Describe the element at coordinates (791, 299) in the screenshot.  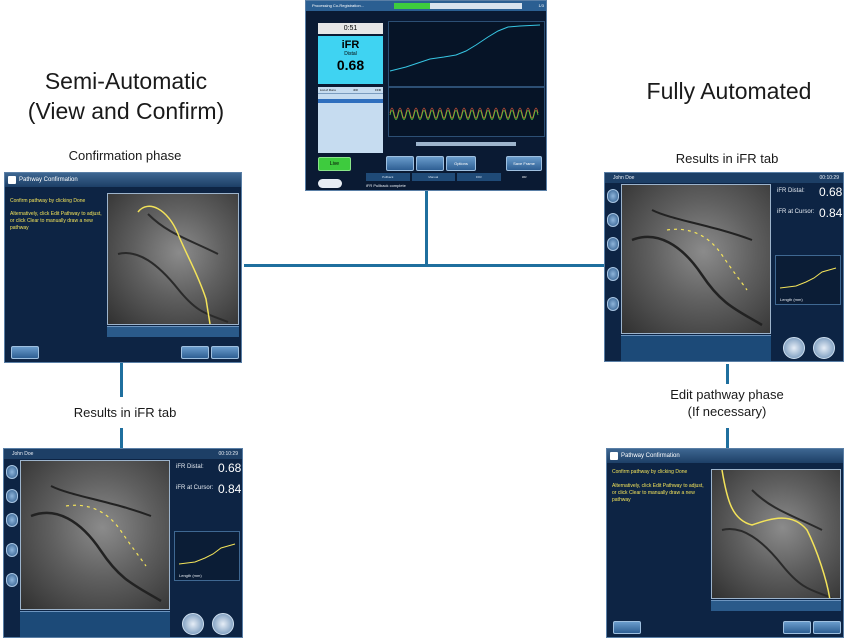
I see `chart-xlabel-right: Length (mm)` at that location.